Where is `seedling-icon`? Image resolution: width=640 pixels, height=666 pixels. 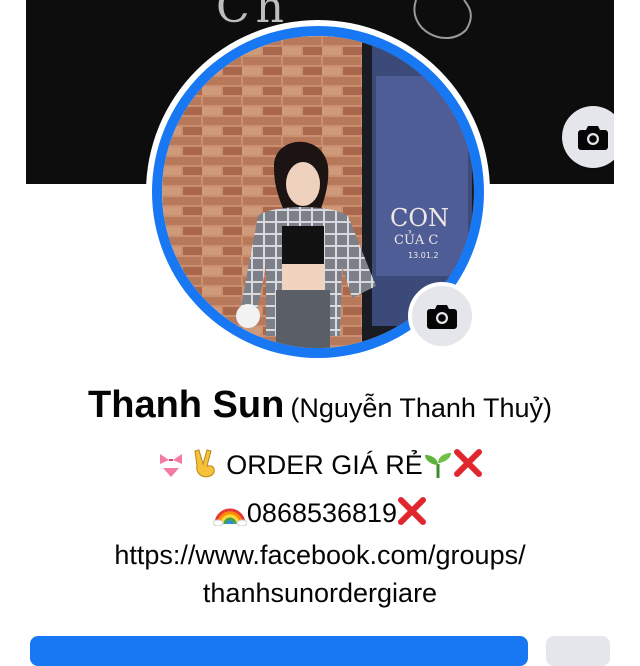
seedling-icon is located at coordinates (437, 465).